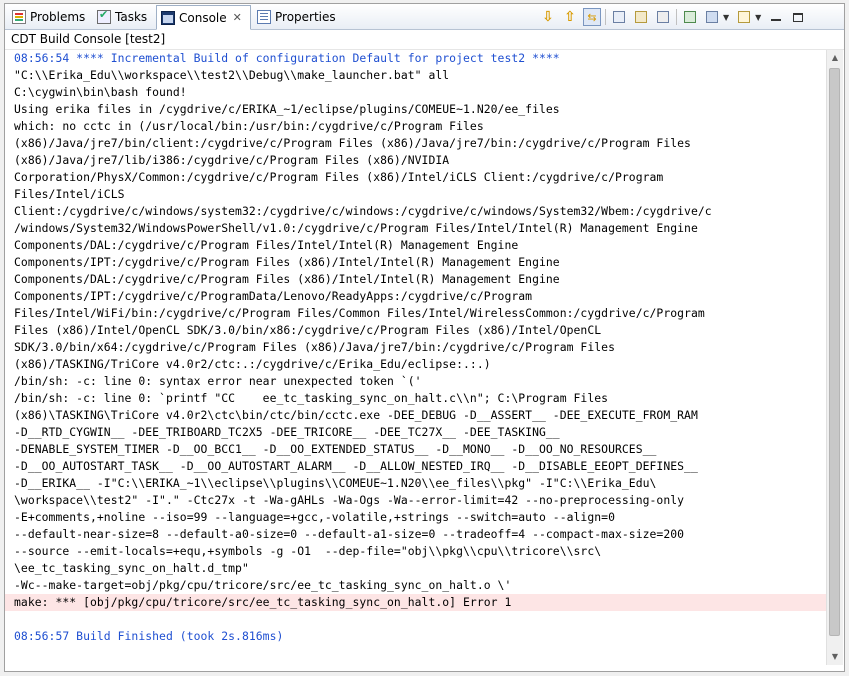 The height and width of the screenshot is (676, 849). Describe the element at coordinates (58, 17) in the screenshot. I see `tab-problems-label: Problems` at that location.